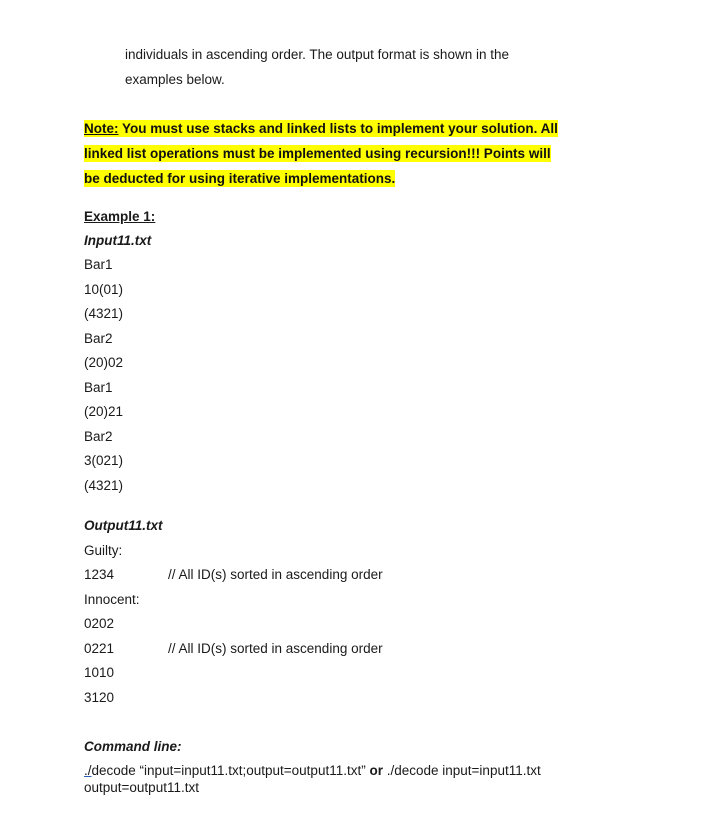 The height and width of the screenshot is (822, 716). What do you see at coordinates (99, 648) in the screenshot?
I see `innocent-id: 0221` at bounding box center [99, 648].